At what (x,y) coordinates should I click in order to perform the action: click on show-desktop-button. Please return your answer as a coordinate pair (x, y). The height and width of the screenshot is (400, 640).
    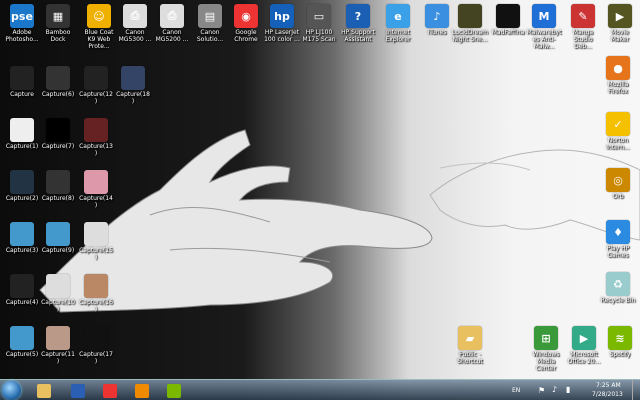
    Looking at the image, I should click on (636, 390).